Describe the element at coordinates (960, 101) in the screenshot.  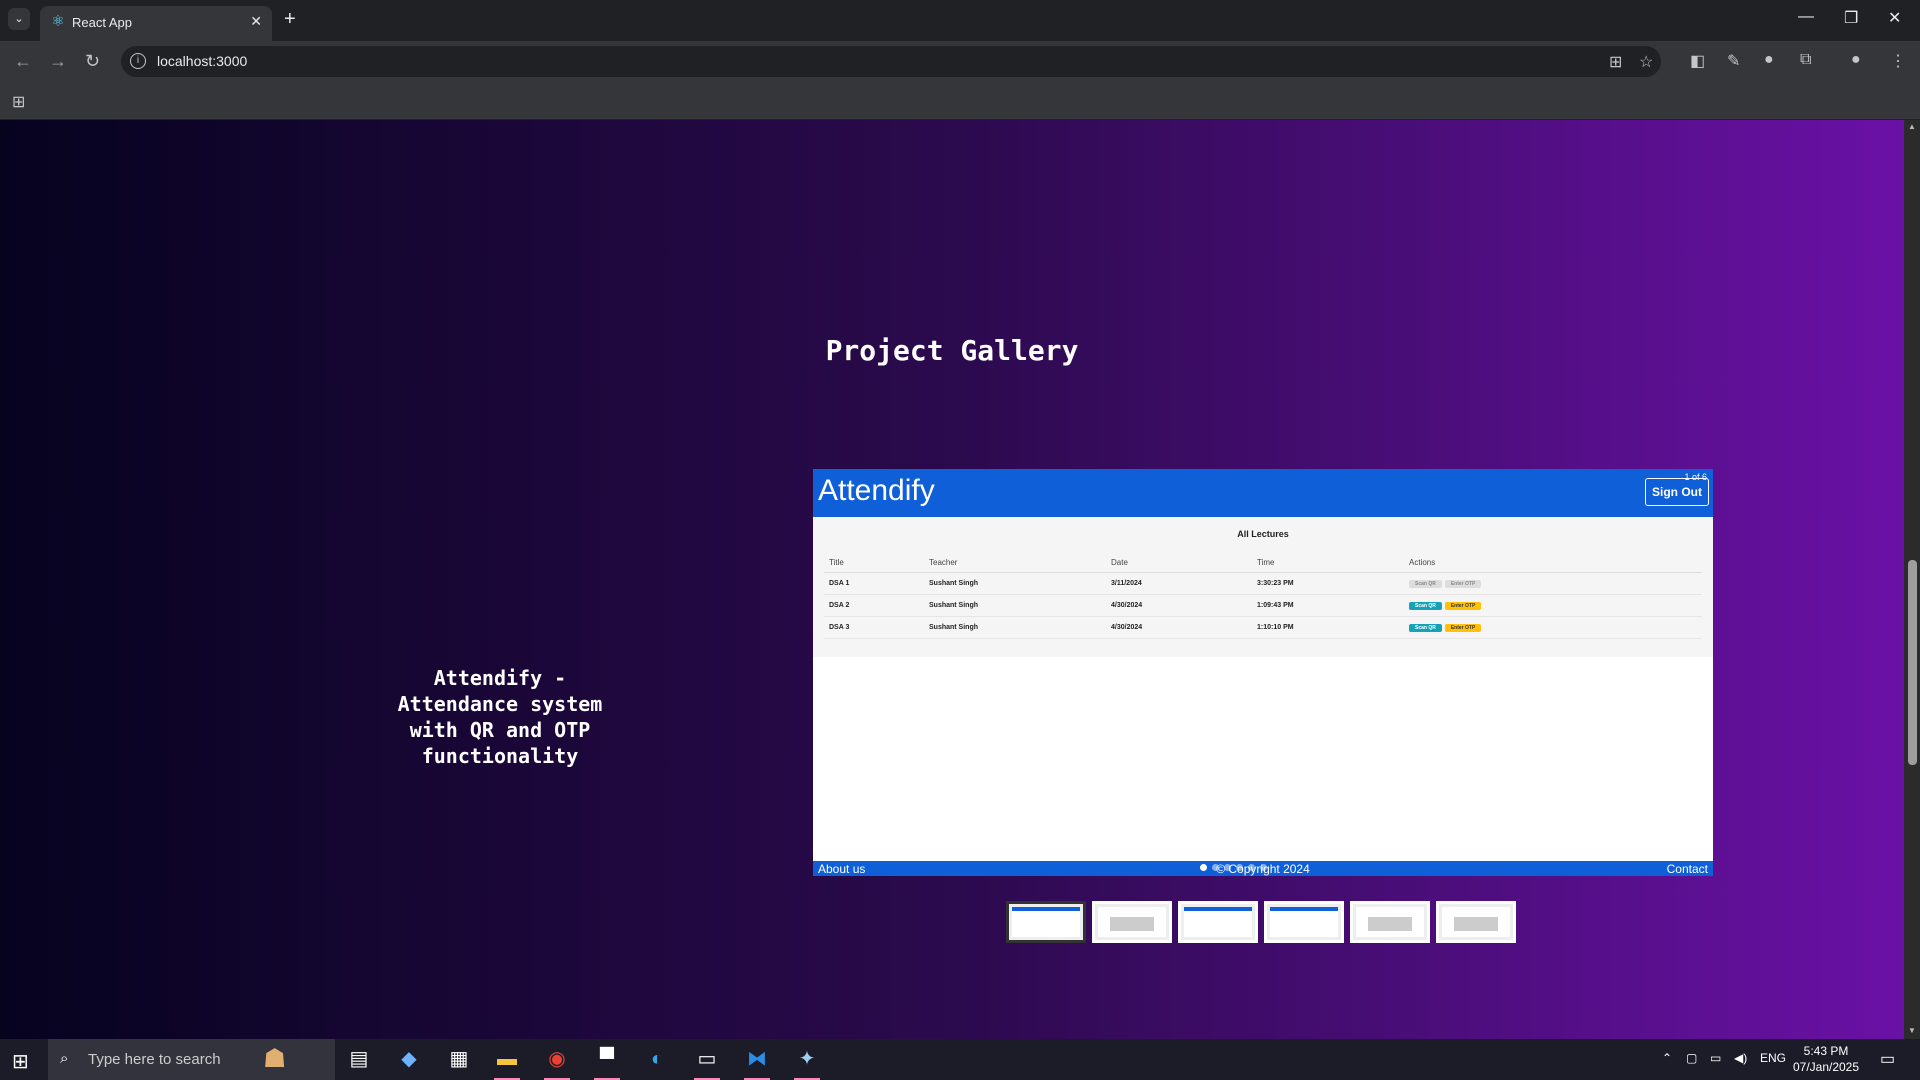
I see `bookmarks-bar: ⊞` at that location.